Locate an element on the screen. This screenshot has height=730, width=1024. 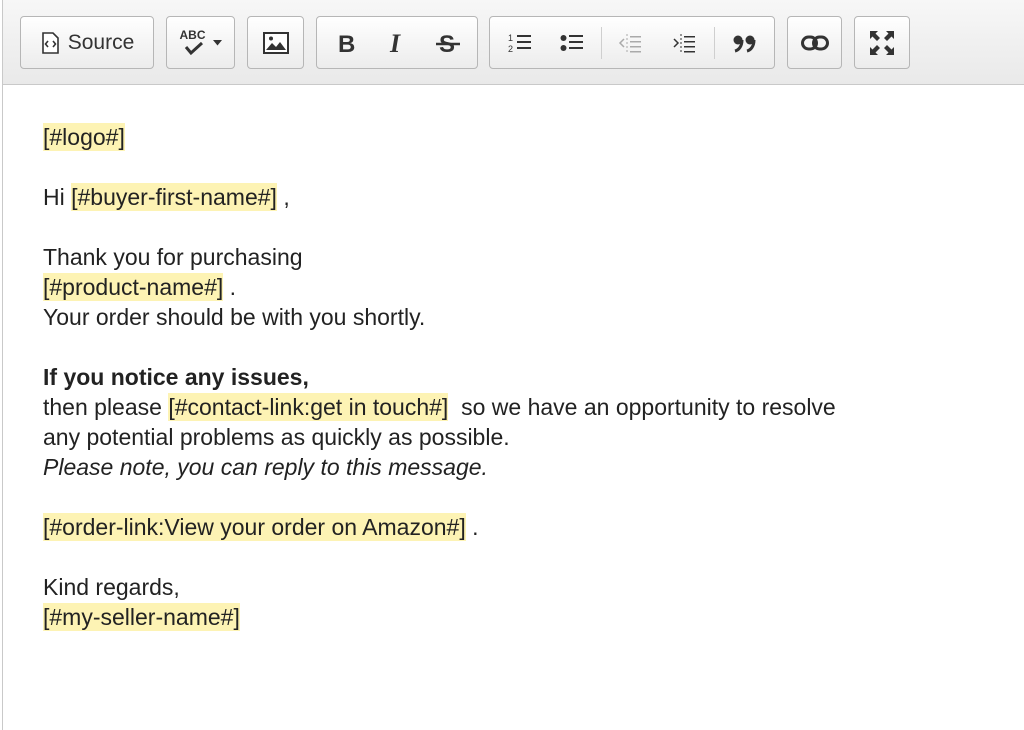
outdent-button is located at coordinates (630, 42).